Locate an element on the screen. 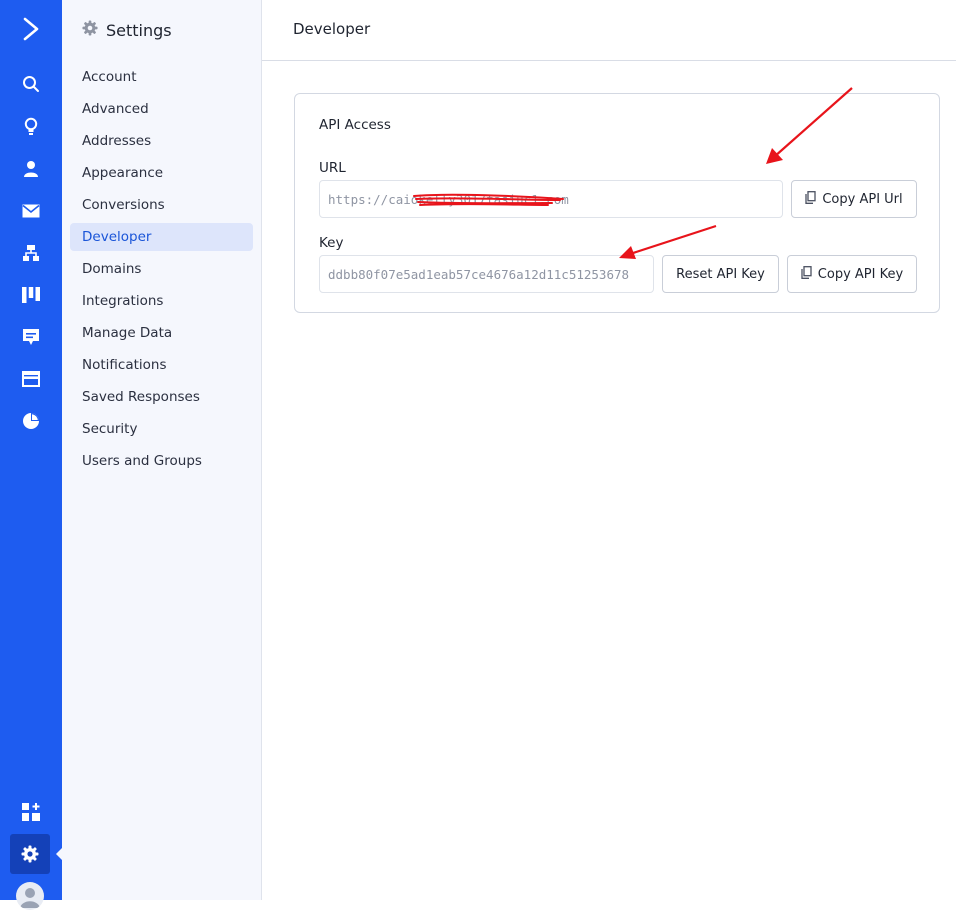 The height and width of the screenshot is (910, 956). contacts-icon is located at coordinates (31, 169).